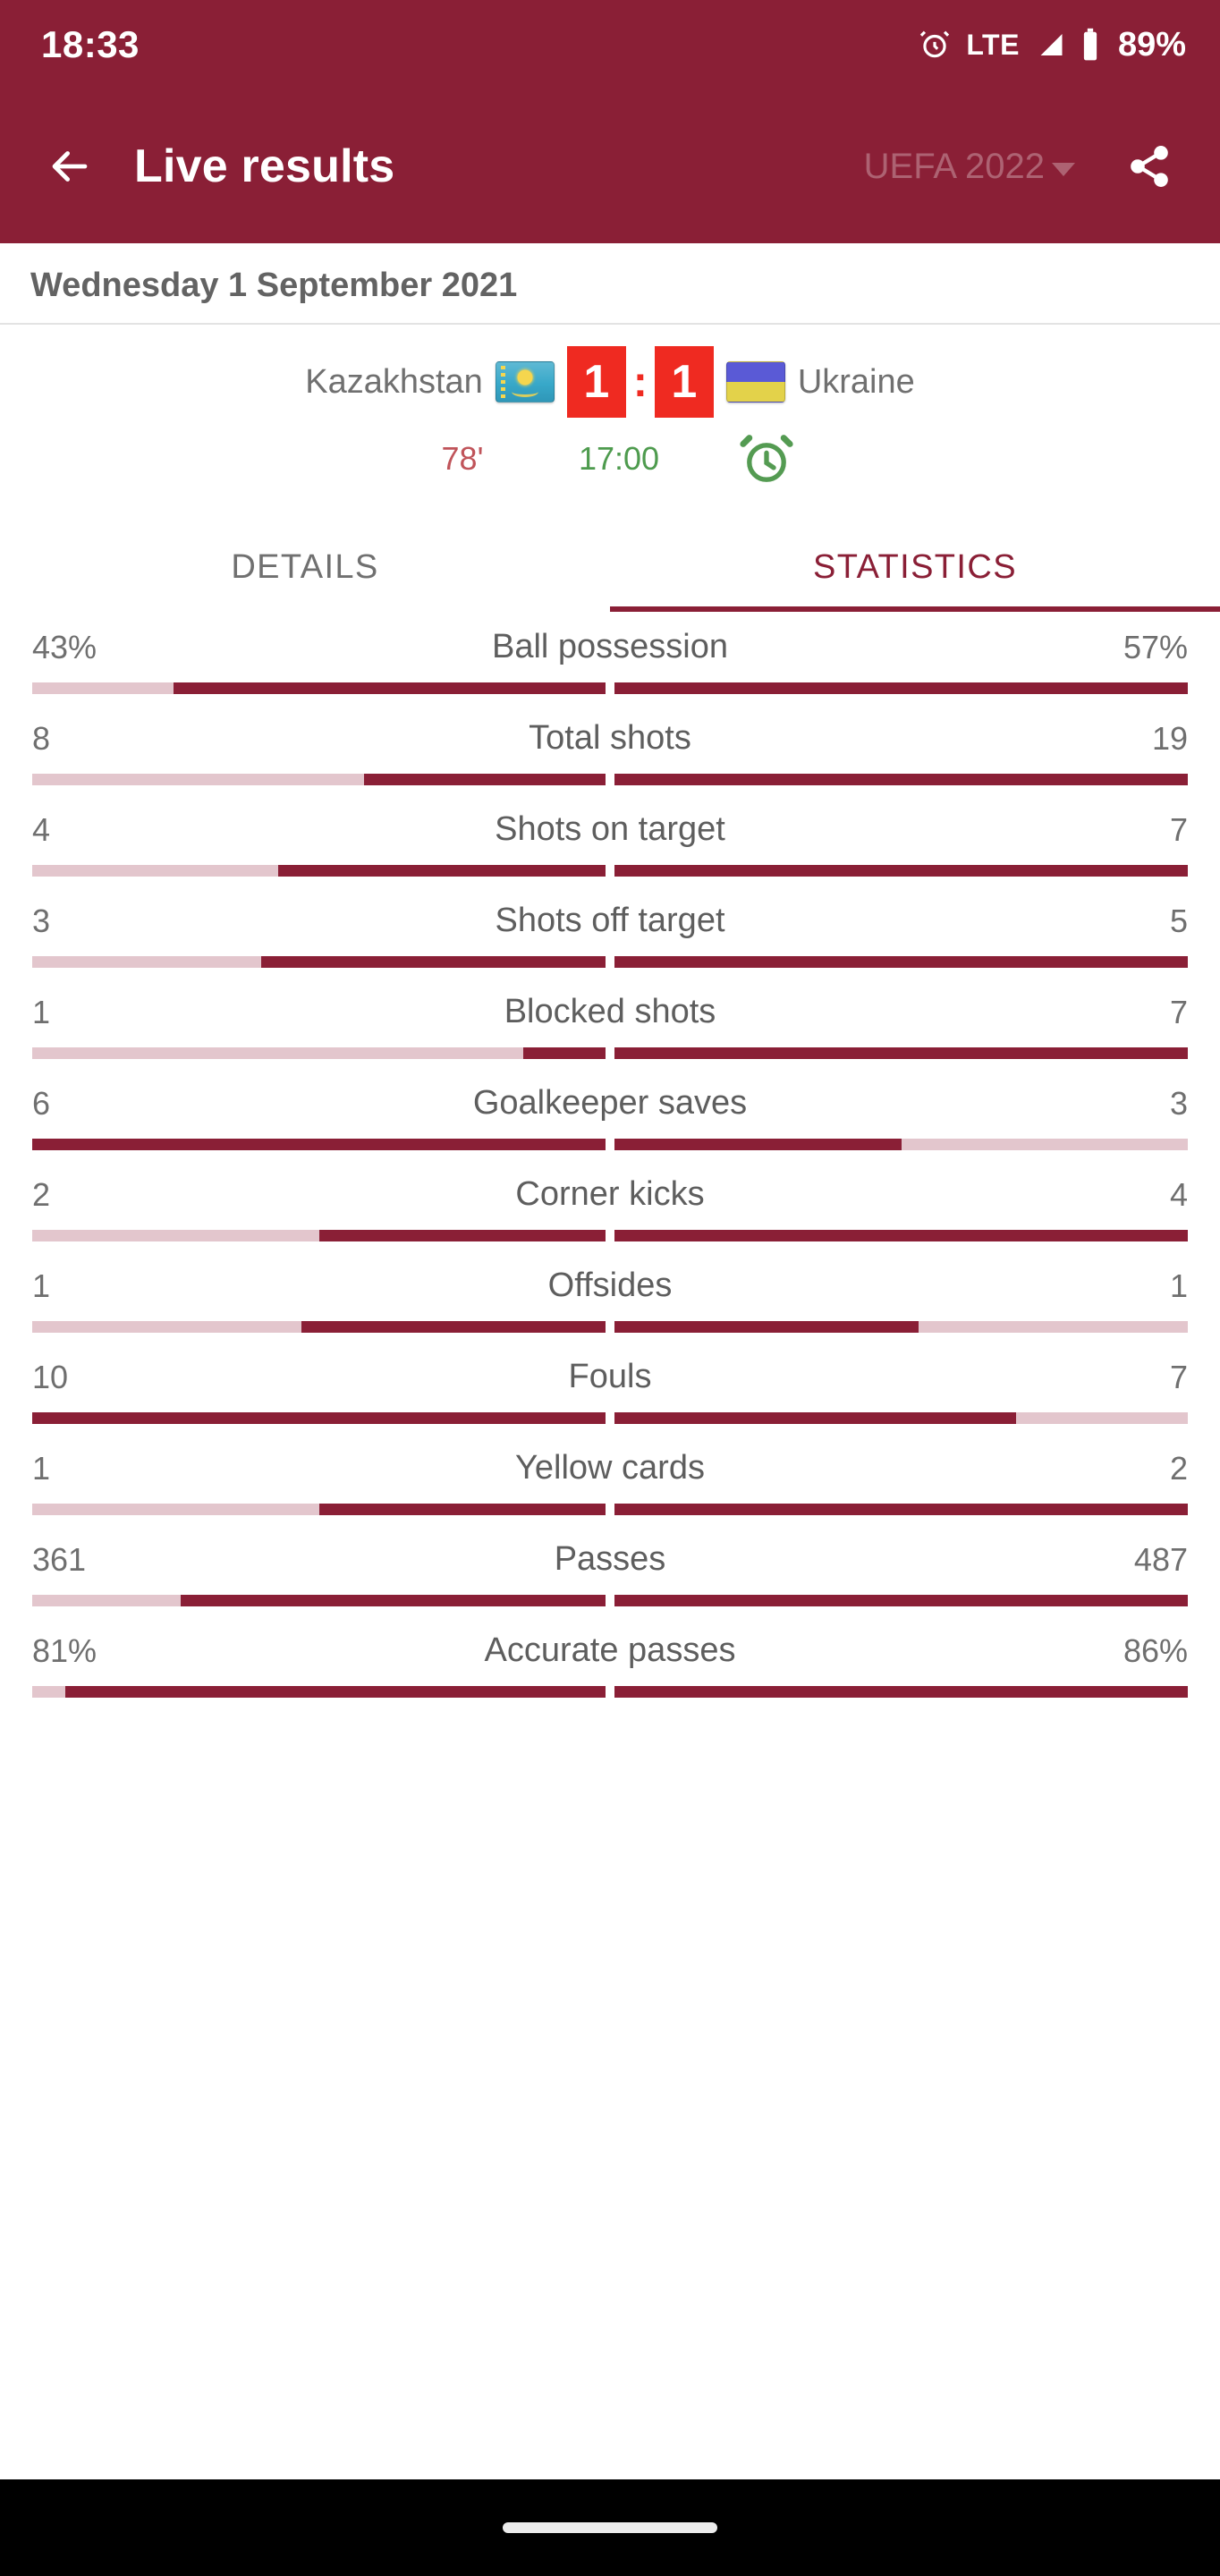 The height and width of the screenshot is (2576, 1220). I want to click on stat-header: 10 Fouls 7, so click(610, 1385).